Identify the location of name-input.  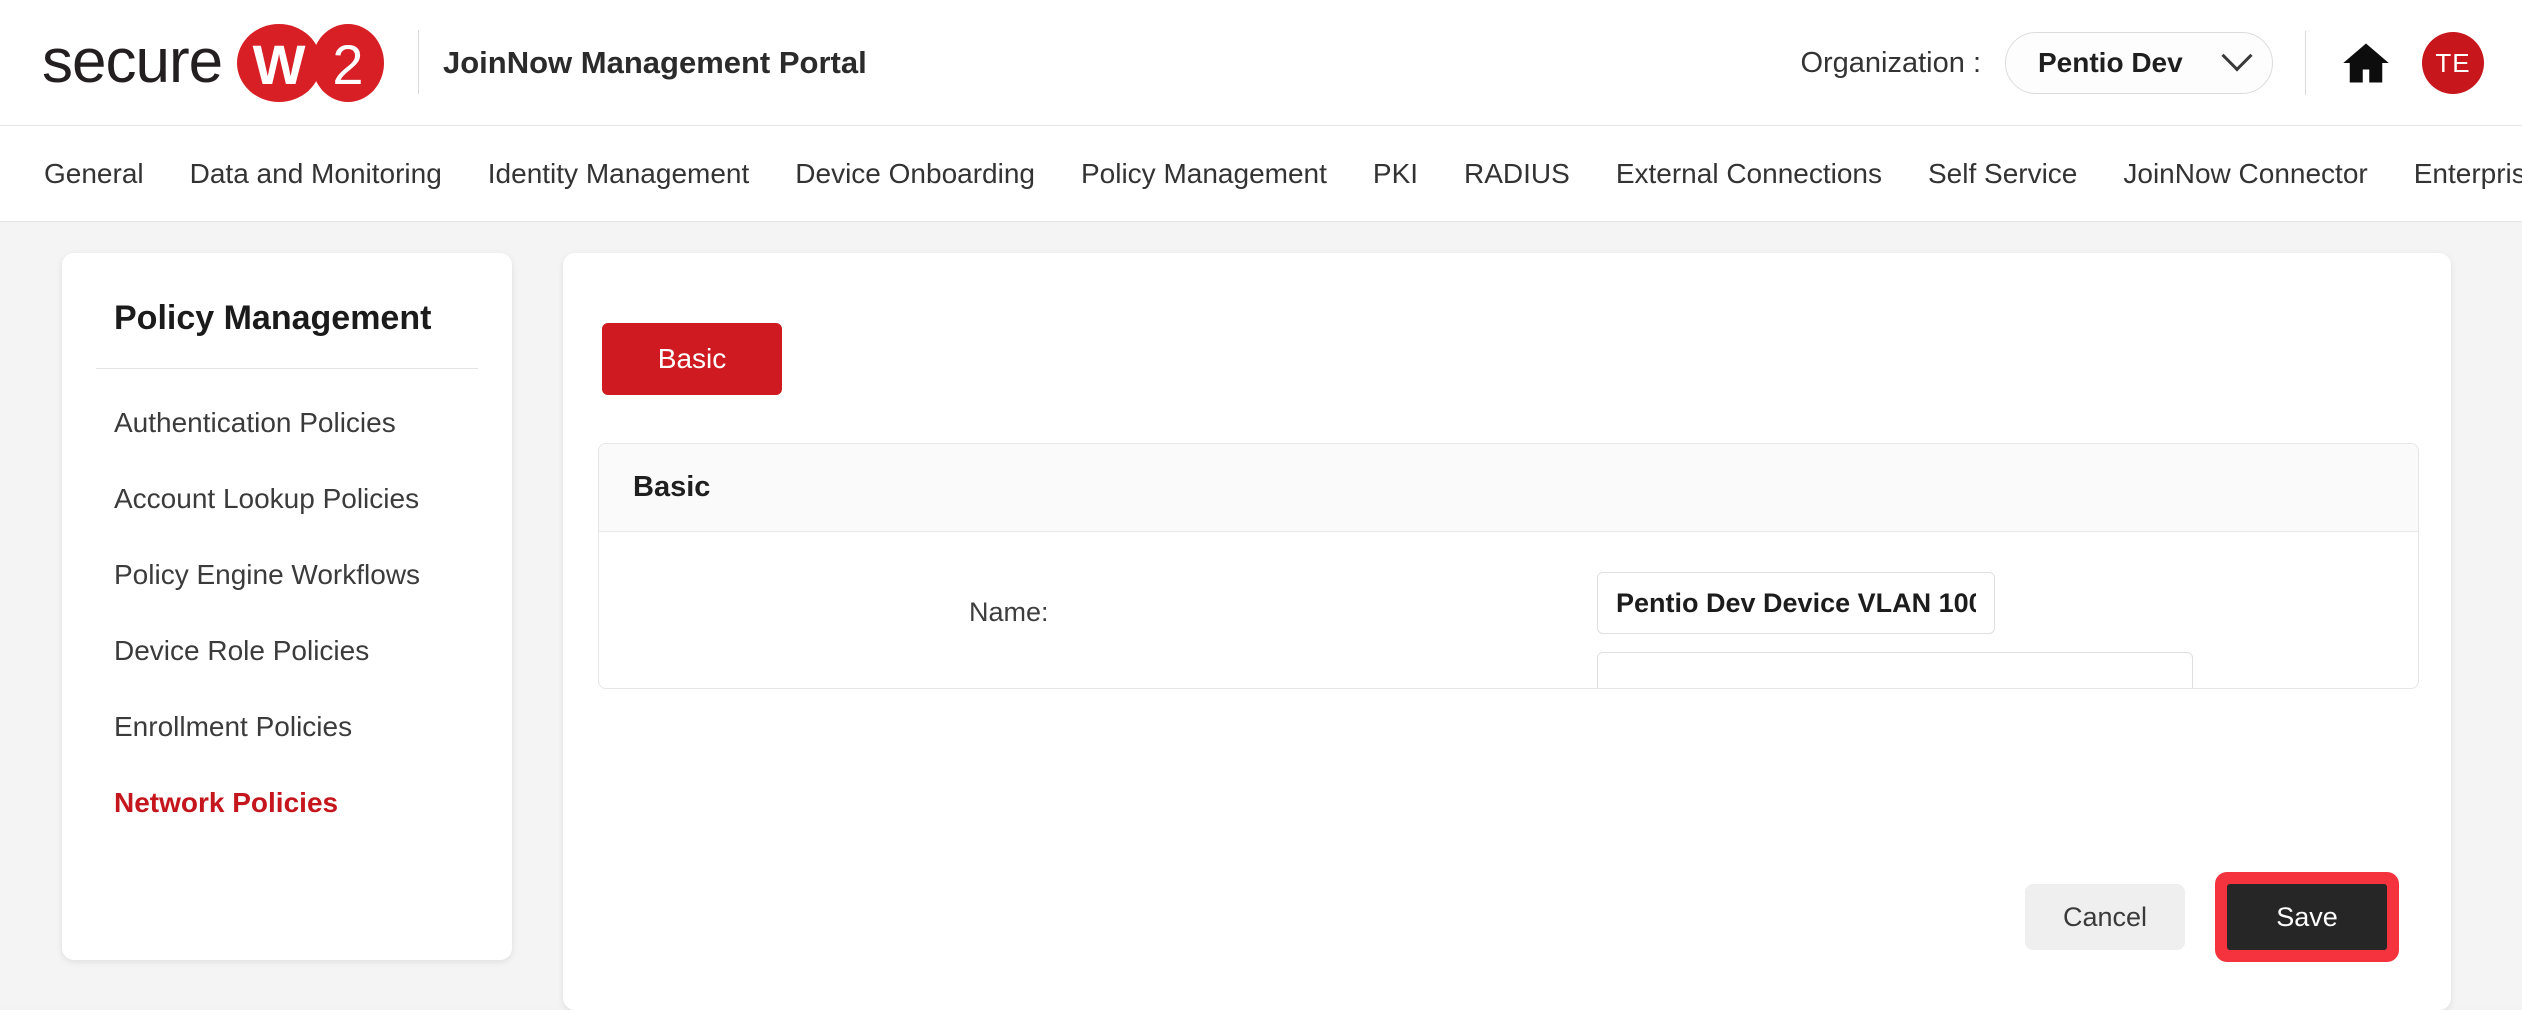
(1796, 603).